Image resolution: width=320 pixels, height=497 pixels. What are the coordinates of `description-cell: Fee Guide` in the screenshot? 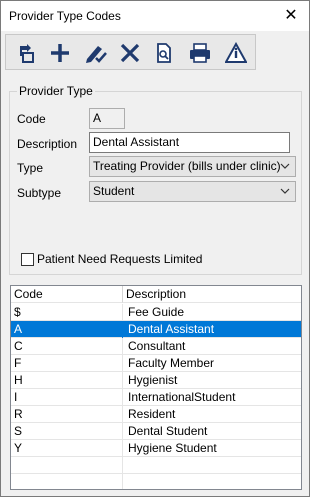 It's located at (156, 312).